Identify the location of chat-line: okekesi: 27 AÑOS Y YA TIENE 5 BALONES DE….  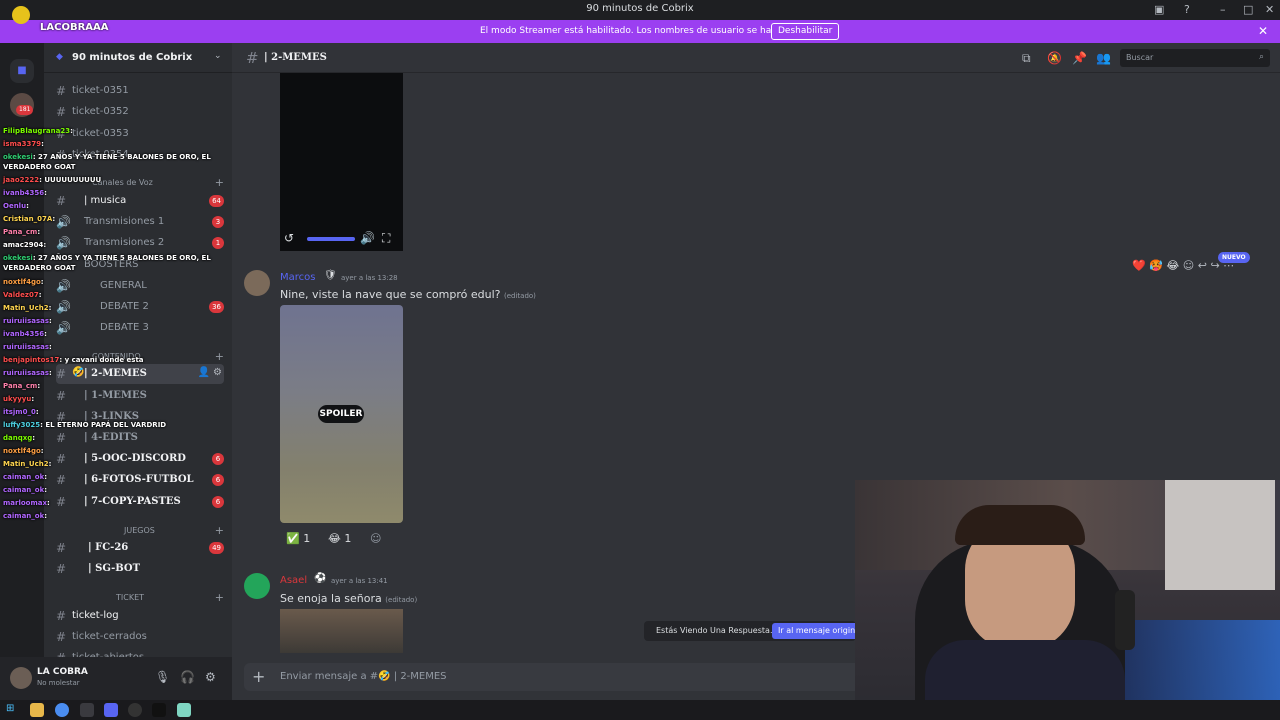
(107, 258).